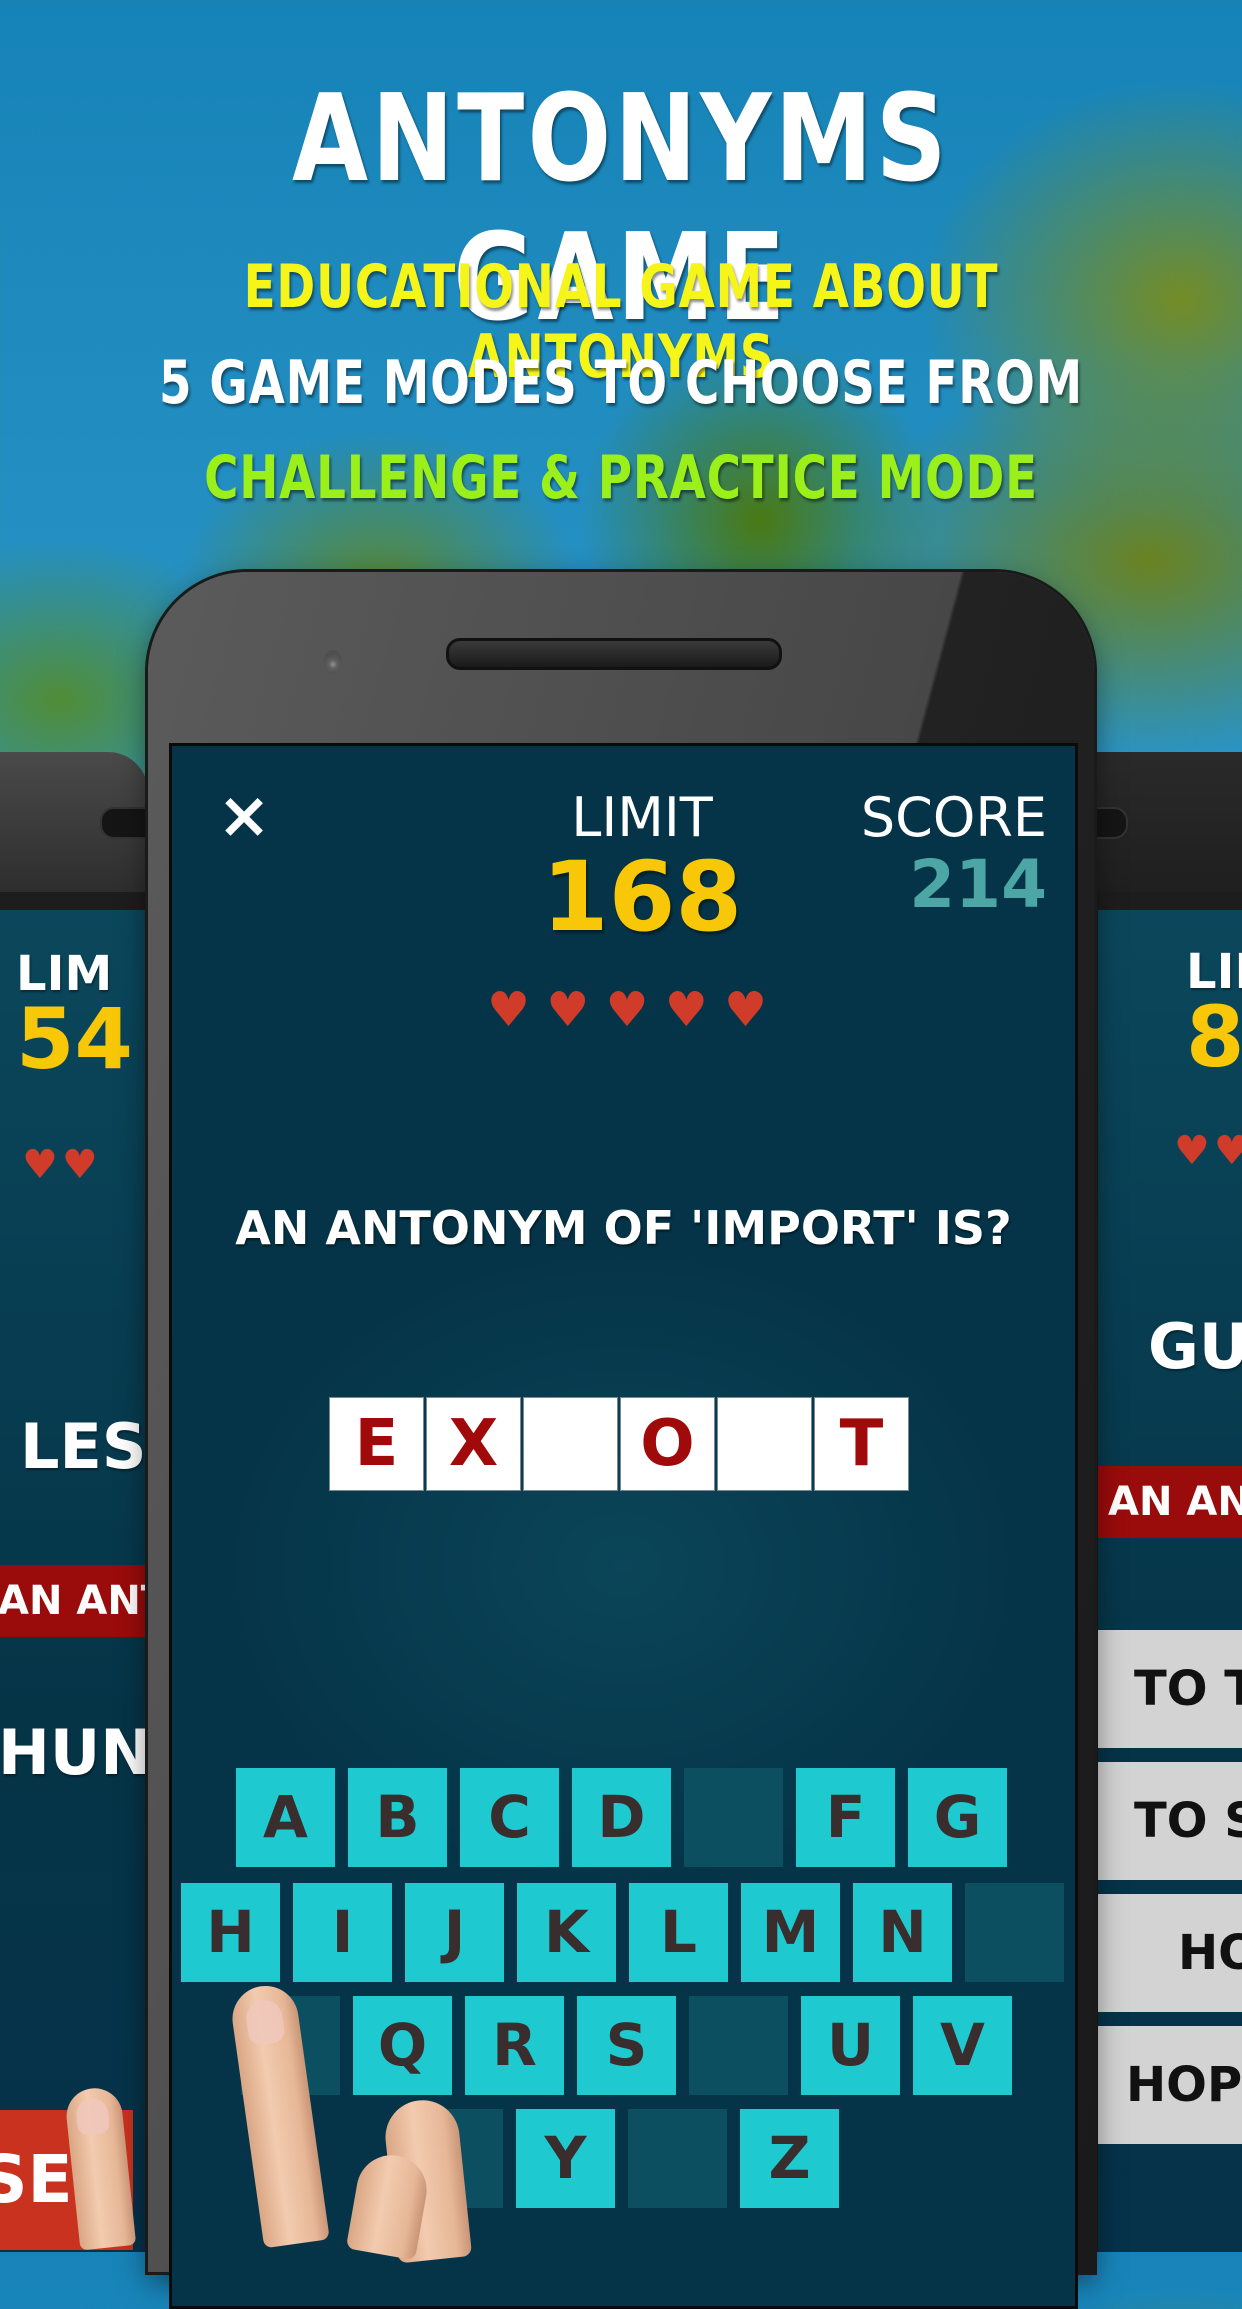  Describe the element at coordinates (626, 2045) in the screenshot. I see `key-s: S` at that location.